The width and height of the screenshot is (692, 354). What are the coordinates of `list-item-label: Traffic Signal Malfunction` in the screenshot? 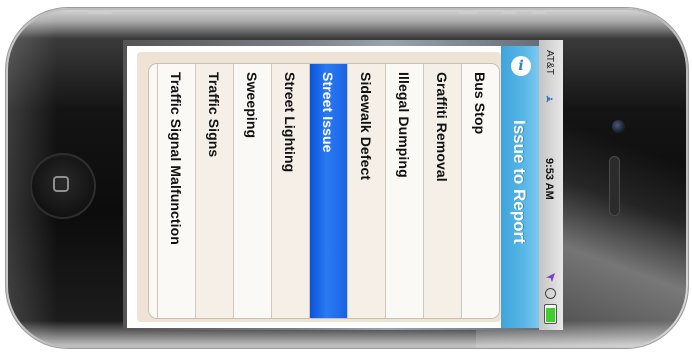 It's located at (176, 158).